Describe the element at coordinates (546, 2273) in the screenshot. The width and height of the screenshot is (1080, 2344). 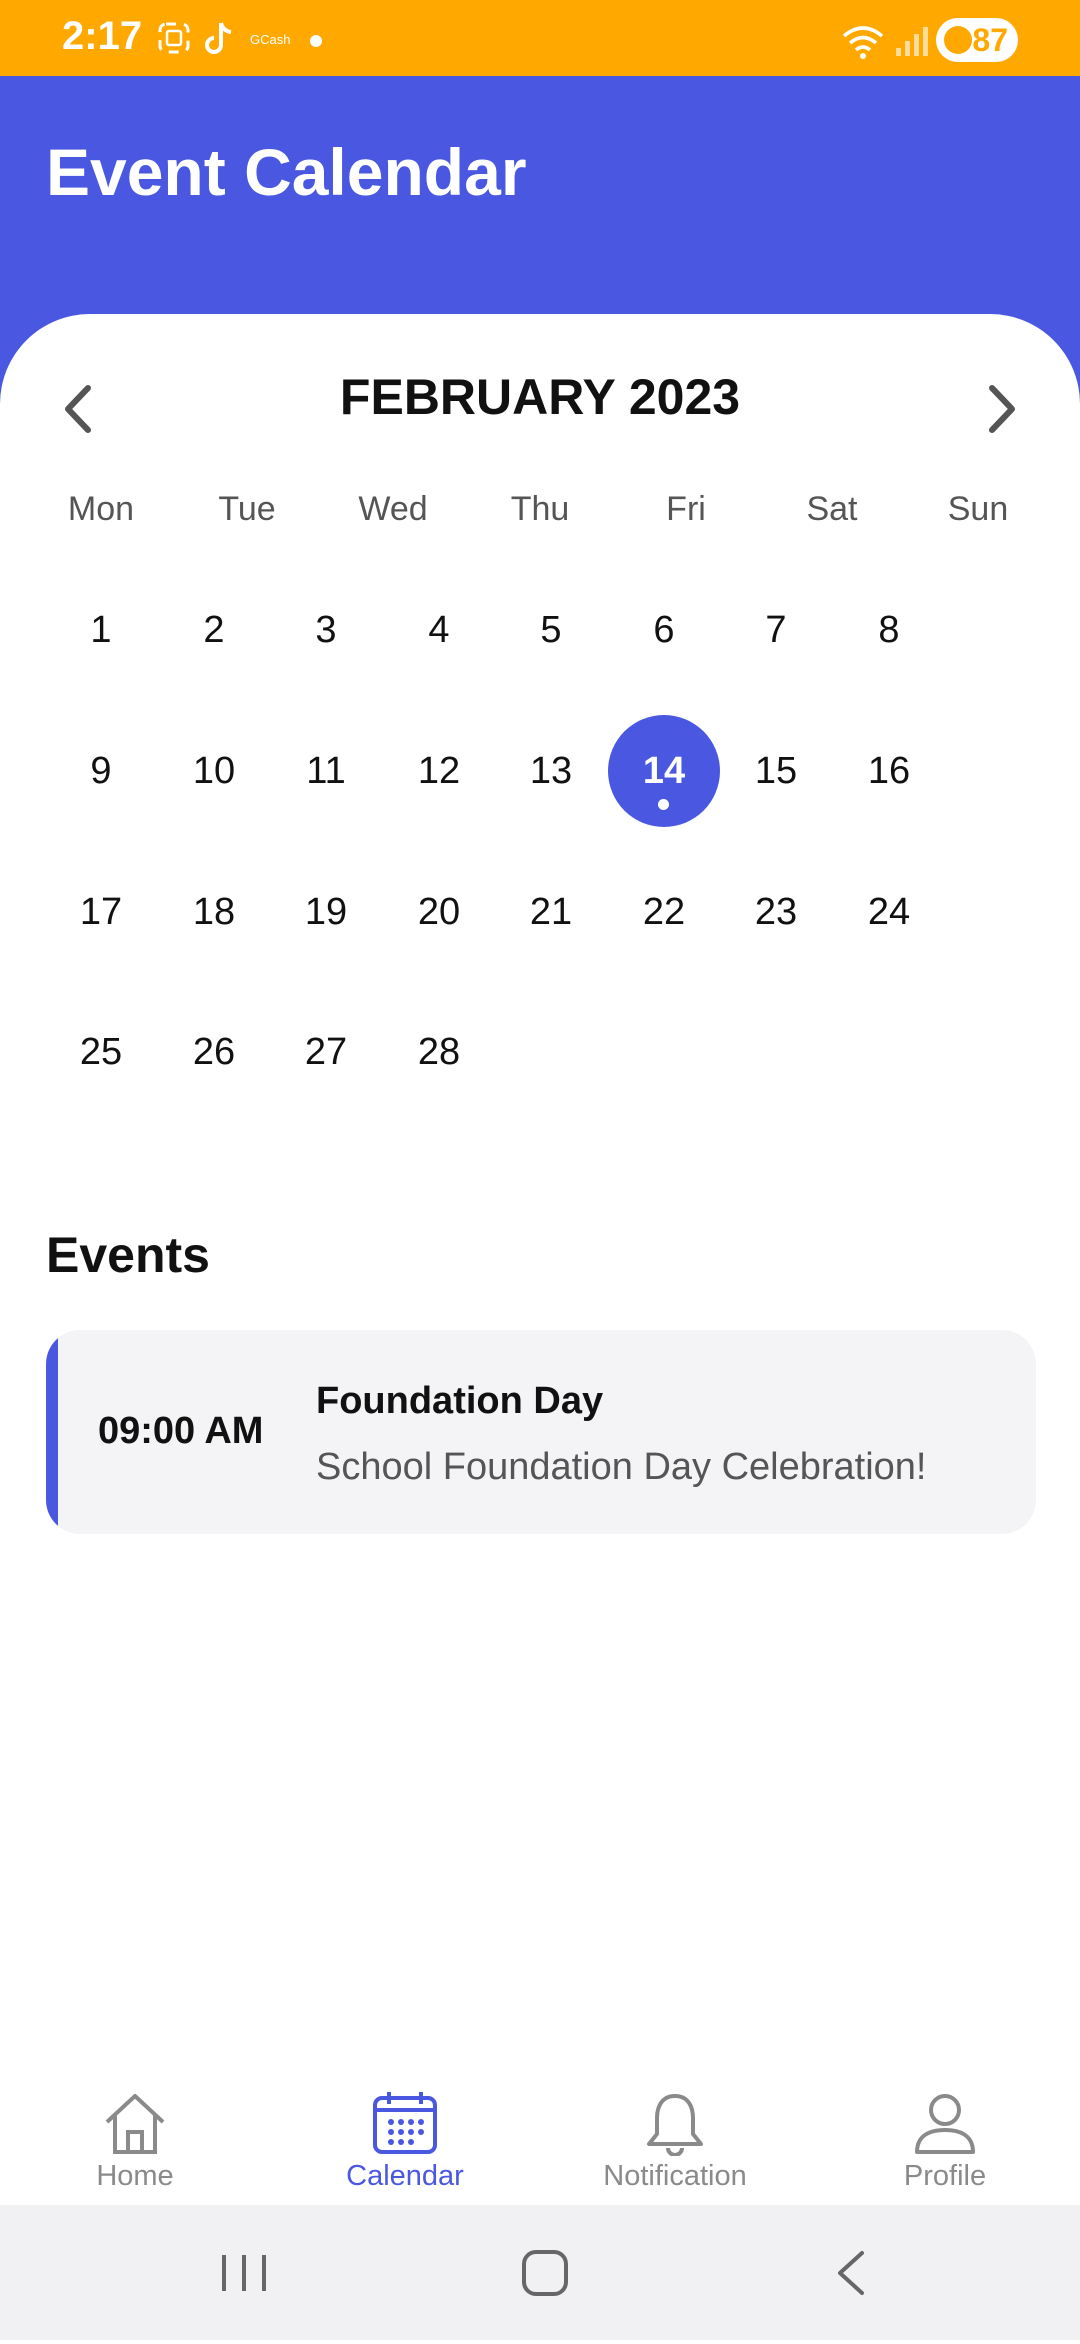
I see `home-button` at that location.